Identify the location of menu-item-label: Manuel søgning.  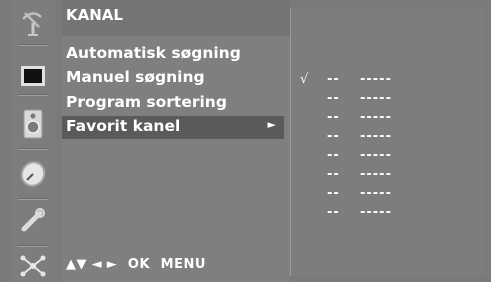
(135, 77).